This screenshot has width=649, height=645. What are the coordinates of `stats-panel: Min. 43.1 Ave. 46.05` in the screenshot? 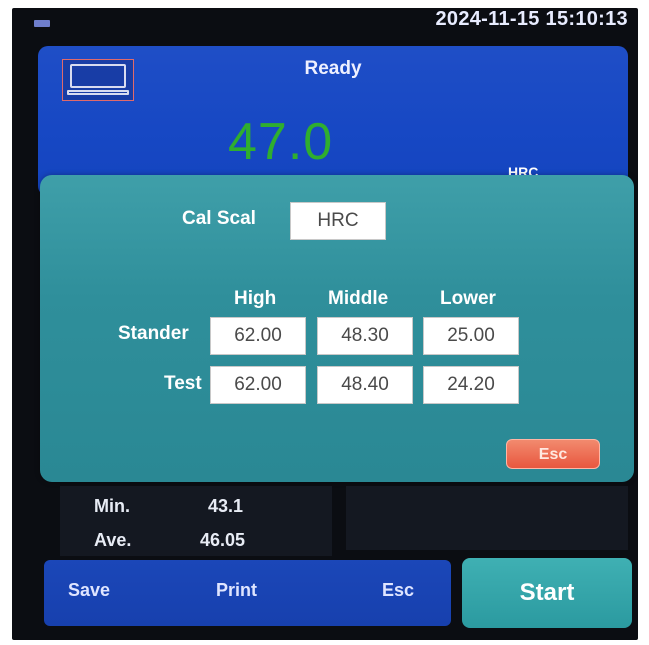 It's located at (196, 521).